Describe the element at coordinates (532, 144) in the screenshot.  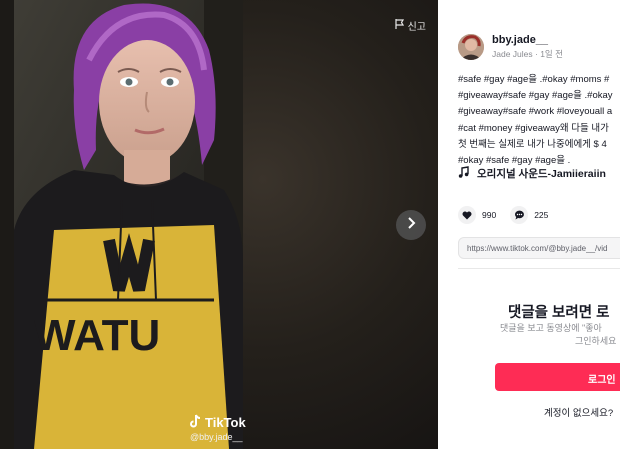
I see `description-line: 첫 번째는 실제로 내가 나중에에게 $ 4` at that location.